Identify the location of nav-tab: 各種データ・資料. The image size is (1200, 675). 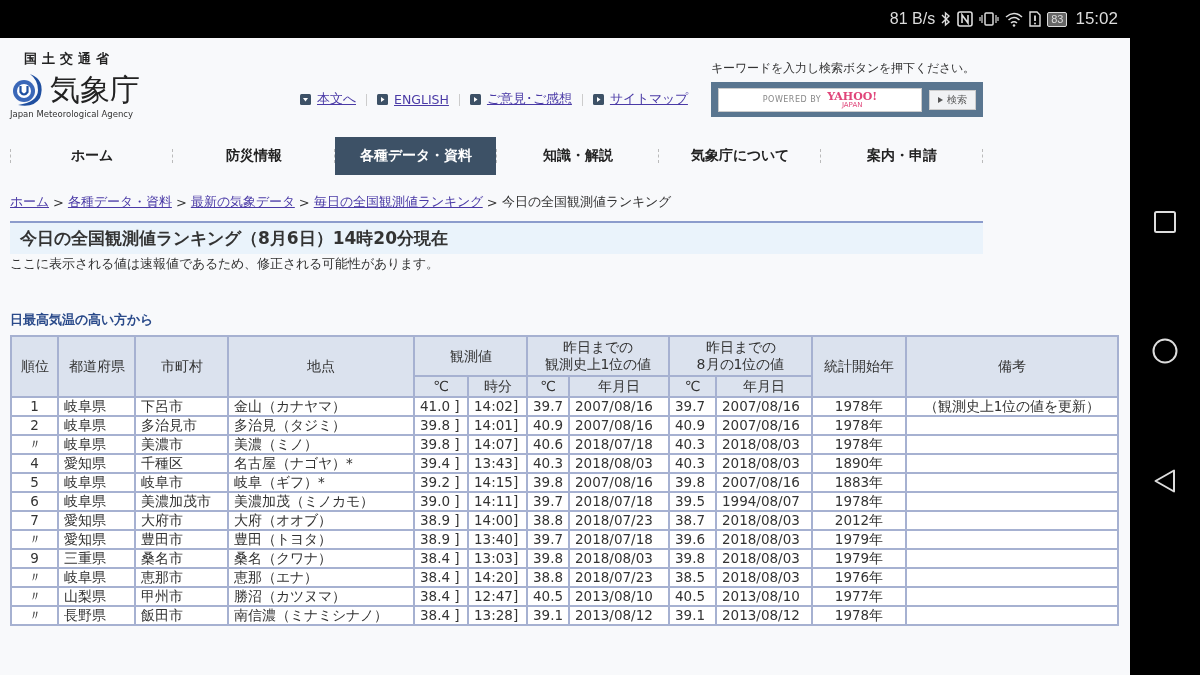
(415, 156).